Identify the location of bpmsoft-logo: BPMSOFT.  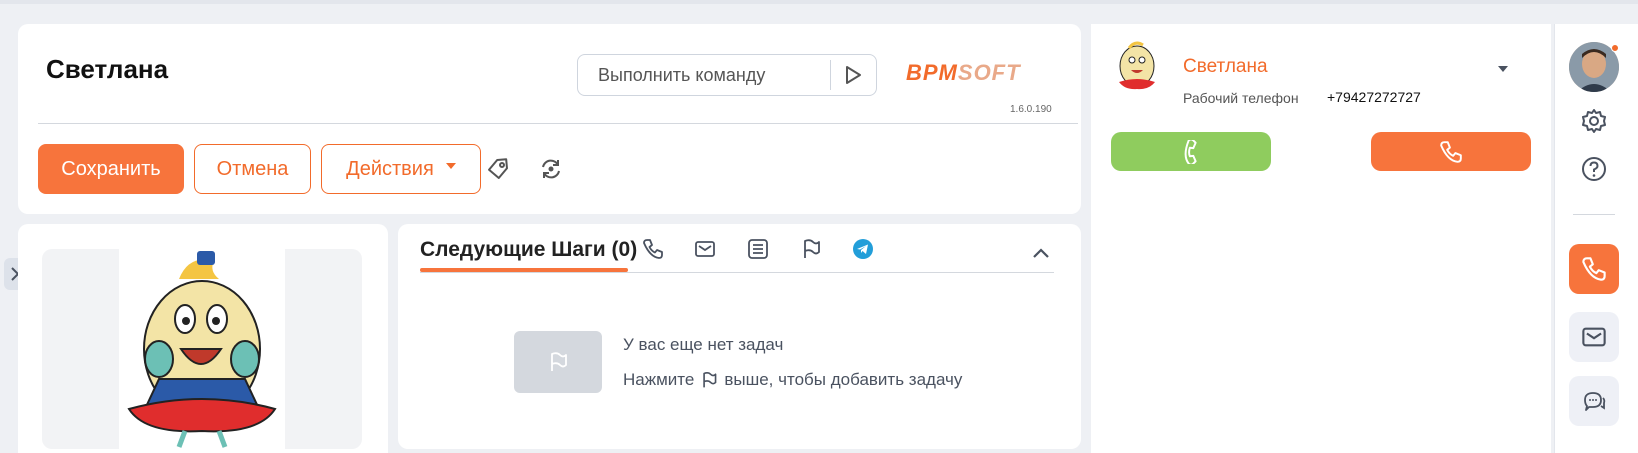
(963, 73).